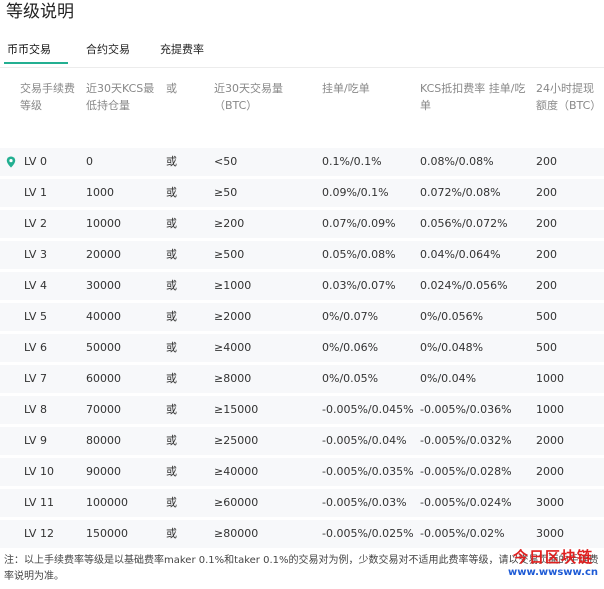 Image resolution: width=604 pixels, height=589 pixels. I want to click on tab-bar: 币币交易 合约交易 充提费率, so click(302, 53).